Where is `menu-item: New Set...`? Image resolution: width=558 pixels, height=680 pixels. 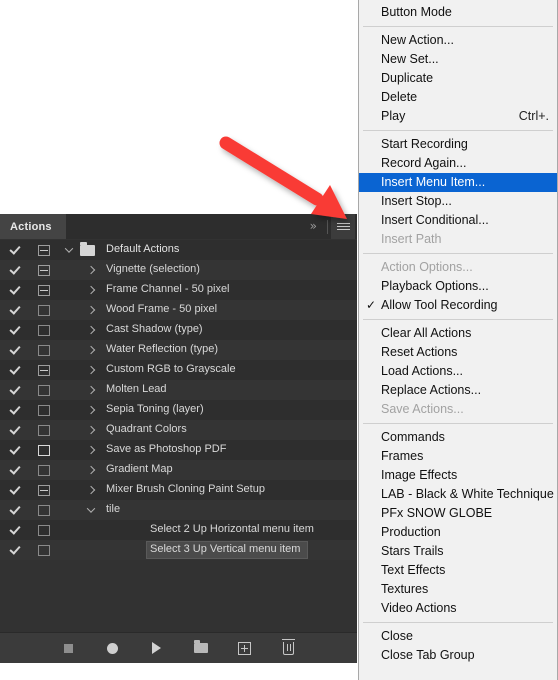
menu-item: New Set... is located at coordinates (458, 59).